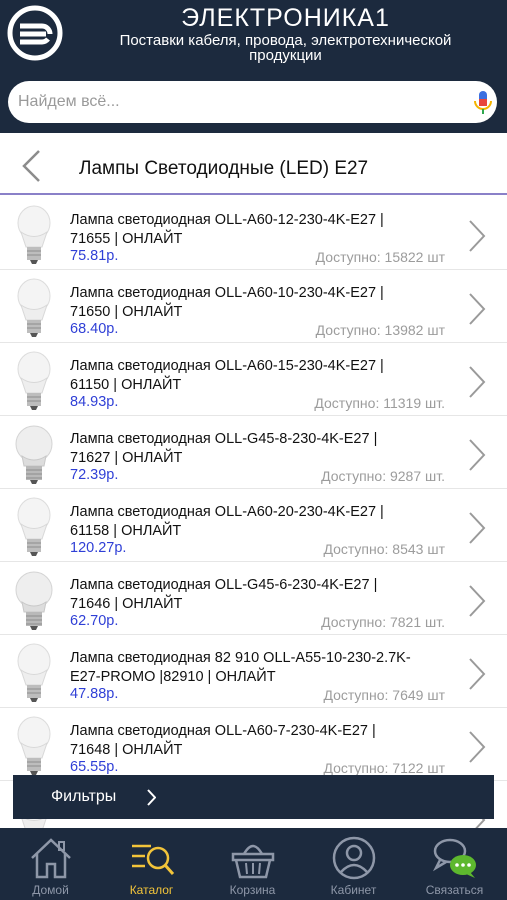  What do you see at coordinates (35, 33) in the screenshot?
I see `brand-e-logo-icon` at bounding box center [35, 33].